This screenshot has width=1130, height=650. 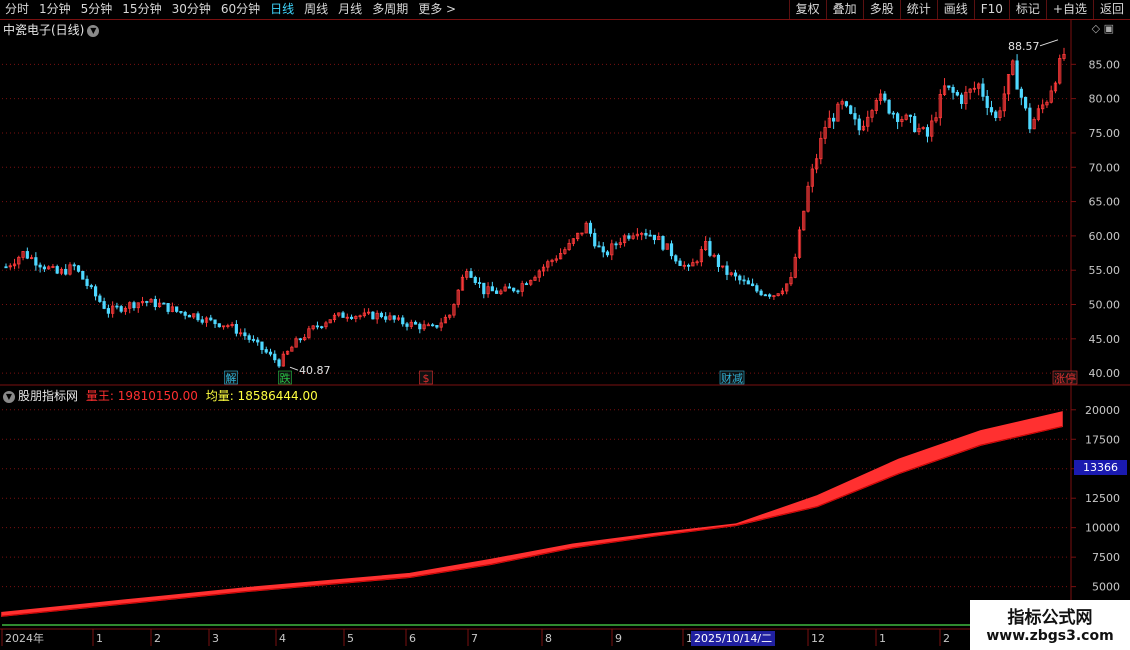 I want to click on price-tick-label: 85.00, so click(x=1105, y=64).